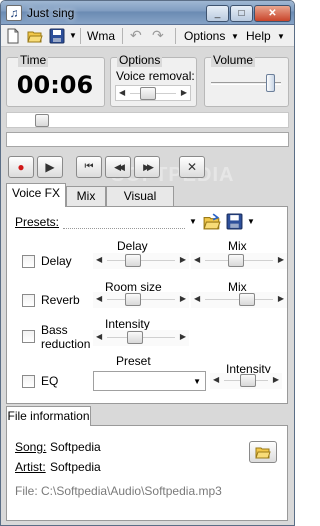 The width and height of the screenshot is (320, 526). Describe the element at coordinates (135, 337) in the screenshot. I see `bass-intensity-thumb` at that location.